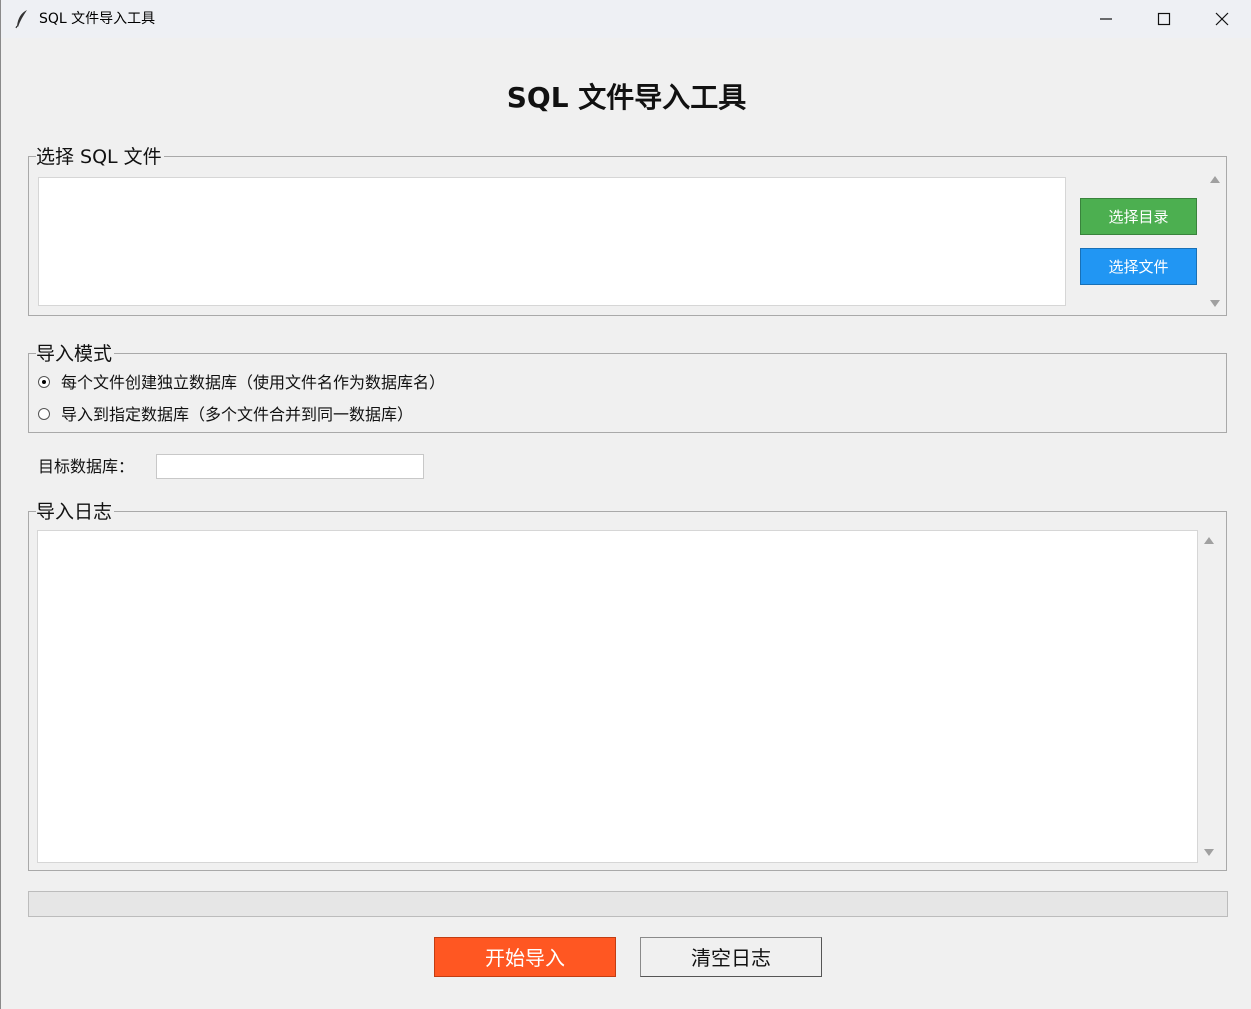 The width and height of the screenshot is (1251, 1009). I want to click on maximize-icon, so click(1164, 19).